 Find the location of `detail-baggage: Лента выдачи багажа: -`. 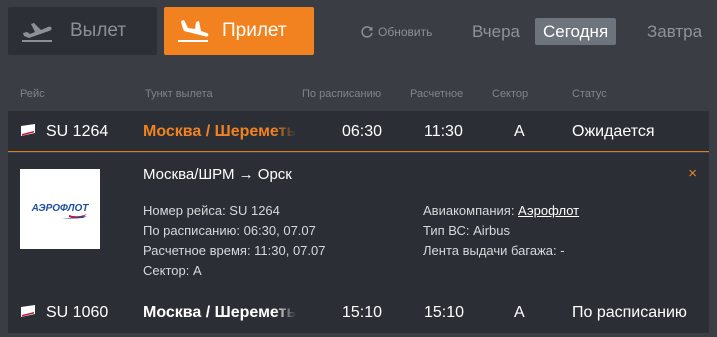

detail-baggage: Лента выдачи багажа: - is located at coordinates (494, 250).